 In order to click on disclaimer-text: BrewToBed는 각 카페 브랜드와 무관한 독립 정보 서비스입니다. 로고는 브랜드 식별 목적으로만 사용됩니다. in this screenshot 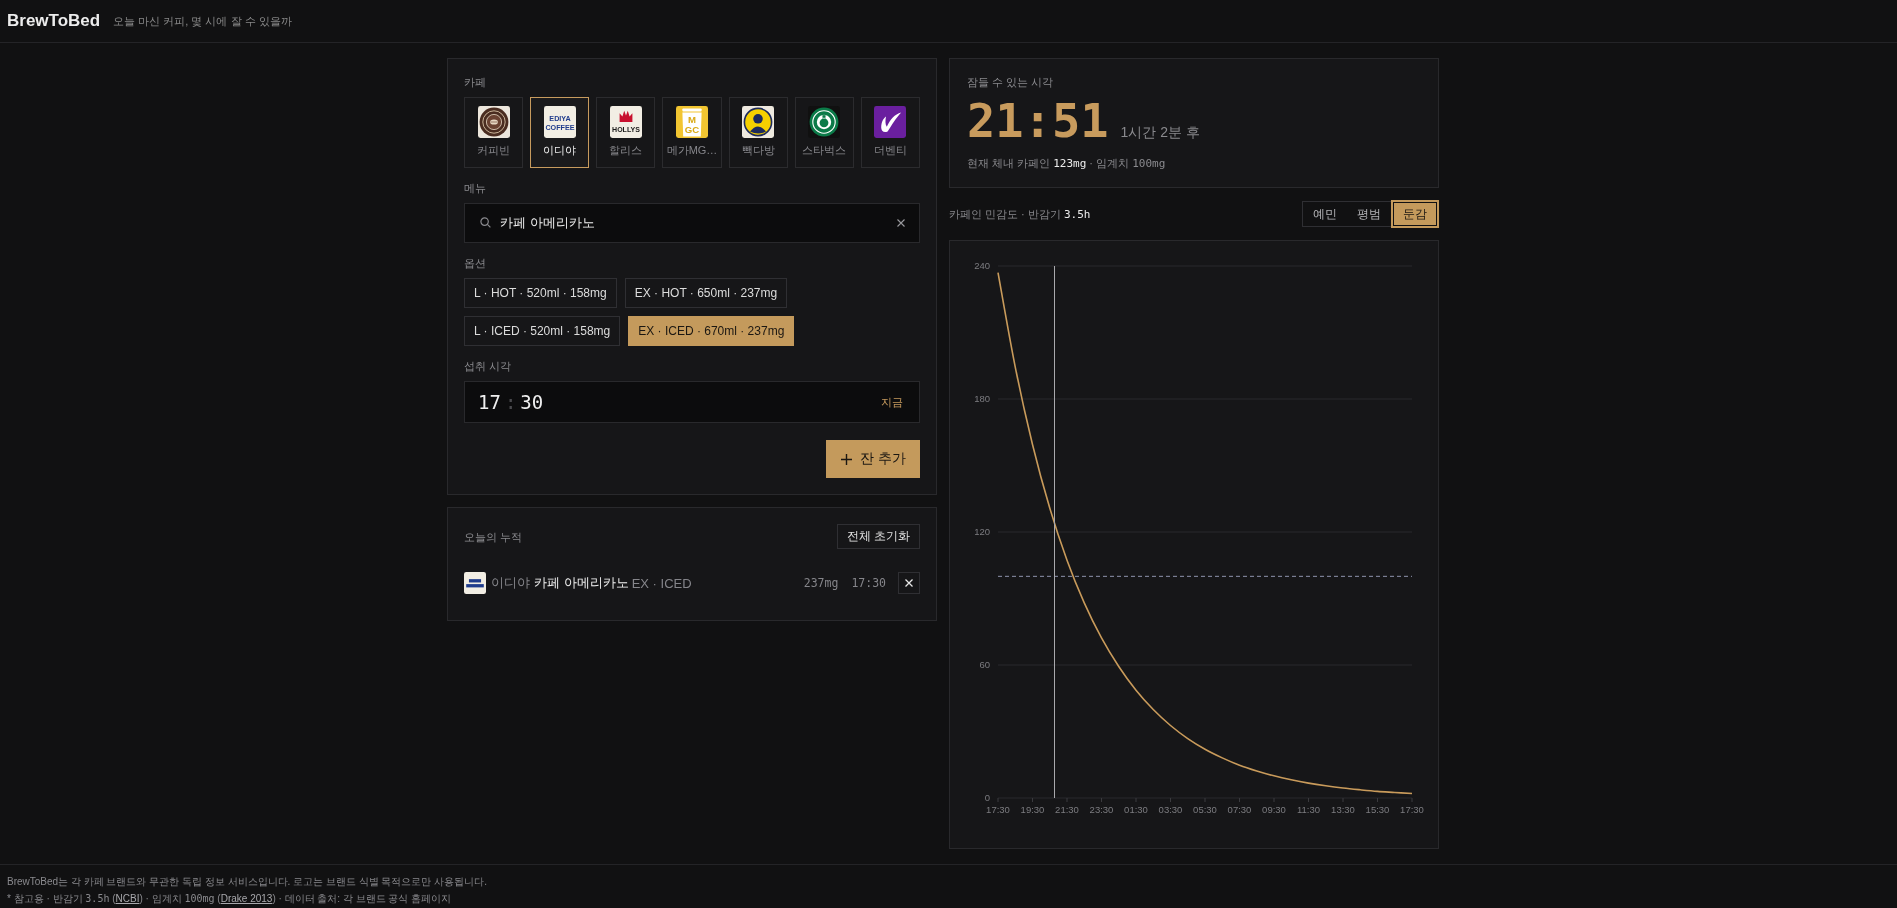, I will do `click(248, 882)`.